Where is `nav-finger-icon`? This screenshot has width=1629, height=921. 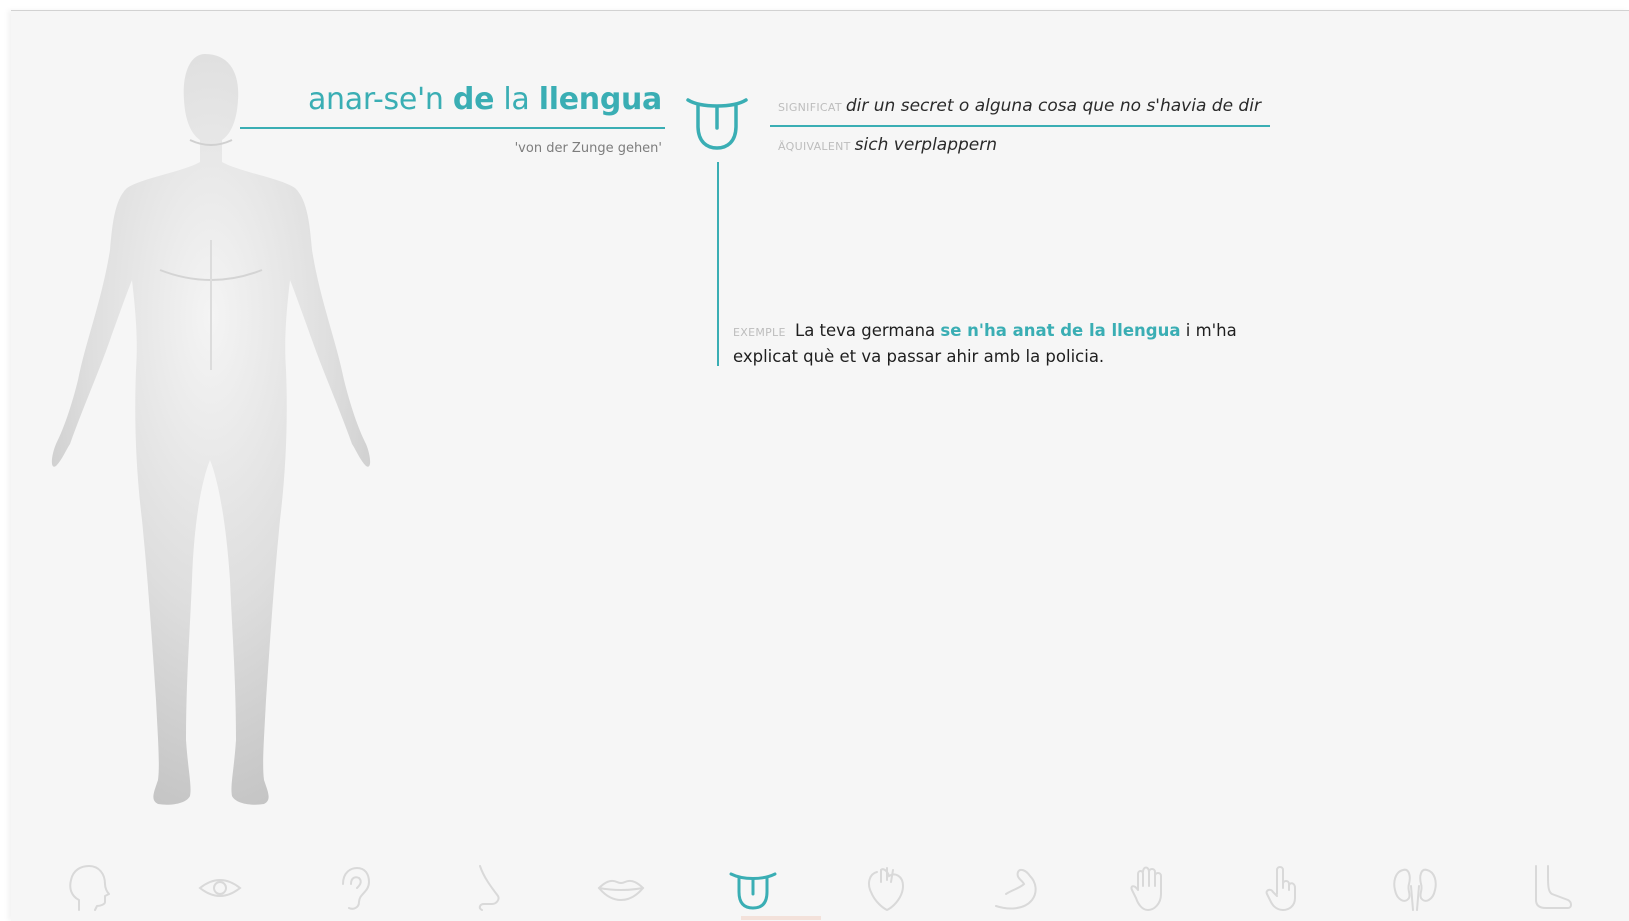 nav-finger-icon is located at coordinates (1283, 888).